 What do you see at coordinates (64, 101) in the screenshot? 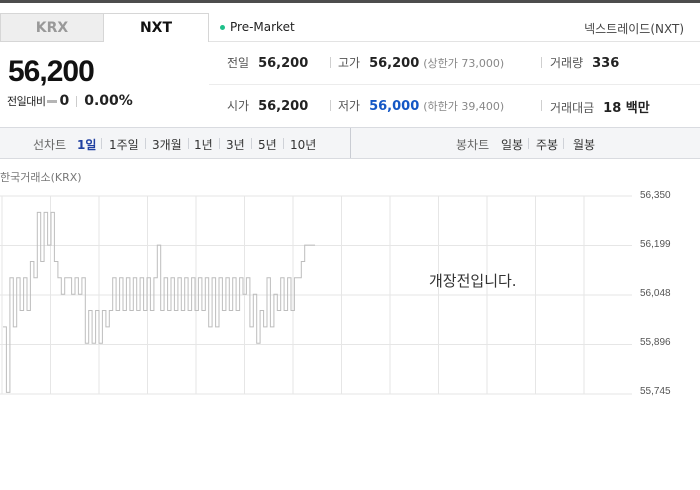
I see `change-value: 0` at bounding box center [64, 101].